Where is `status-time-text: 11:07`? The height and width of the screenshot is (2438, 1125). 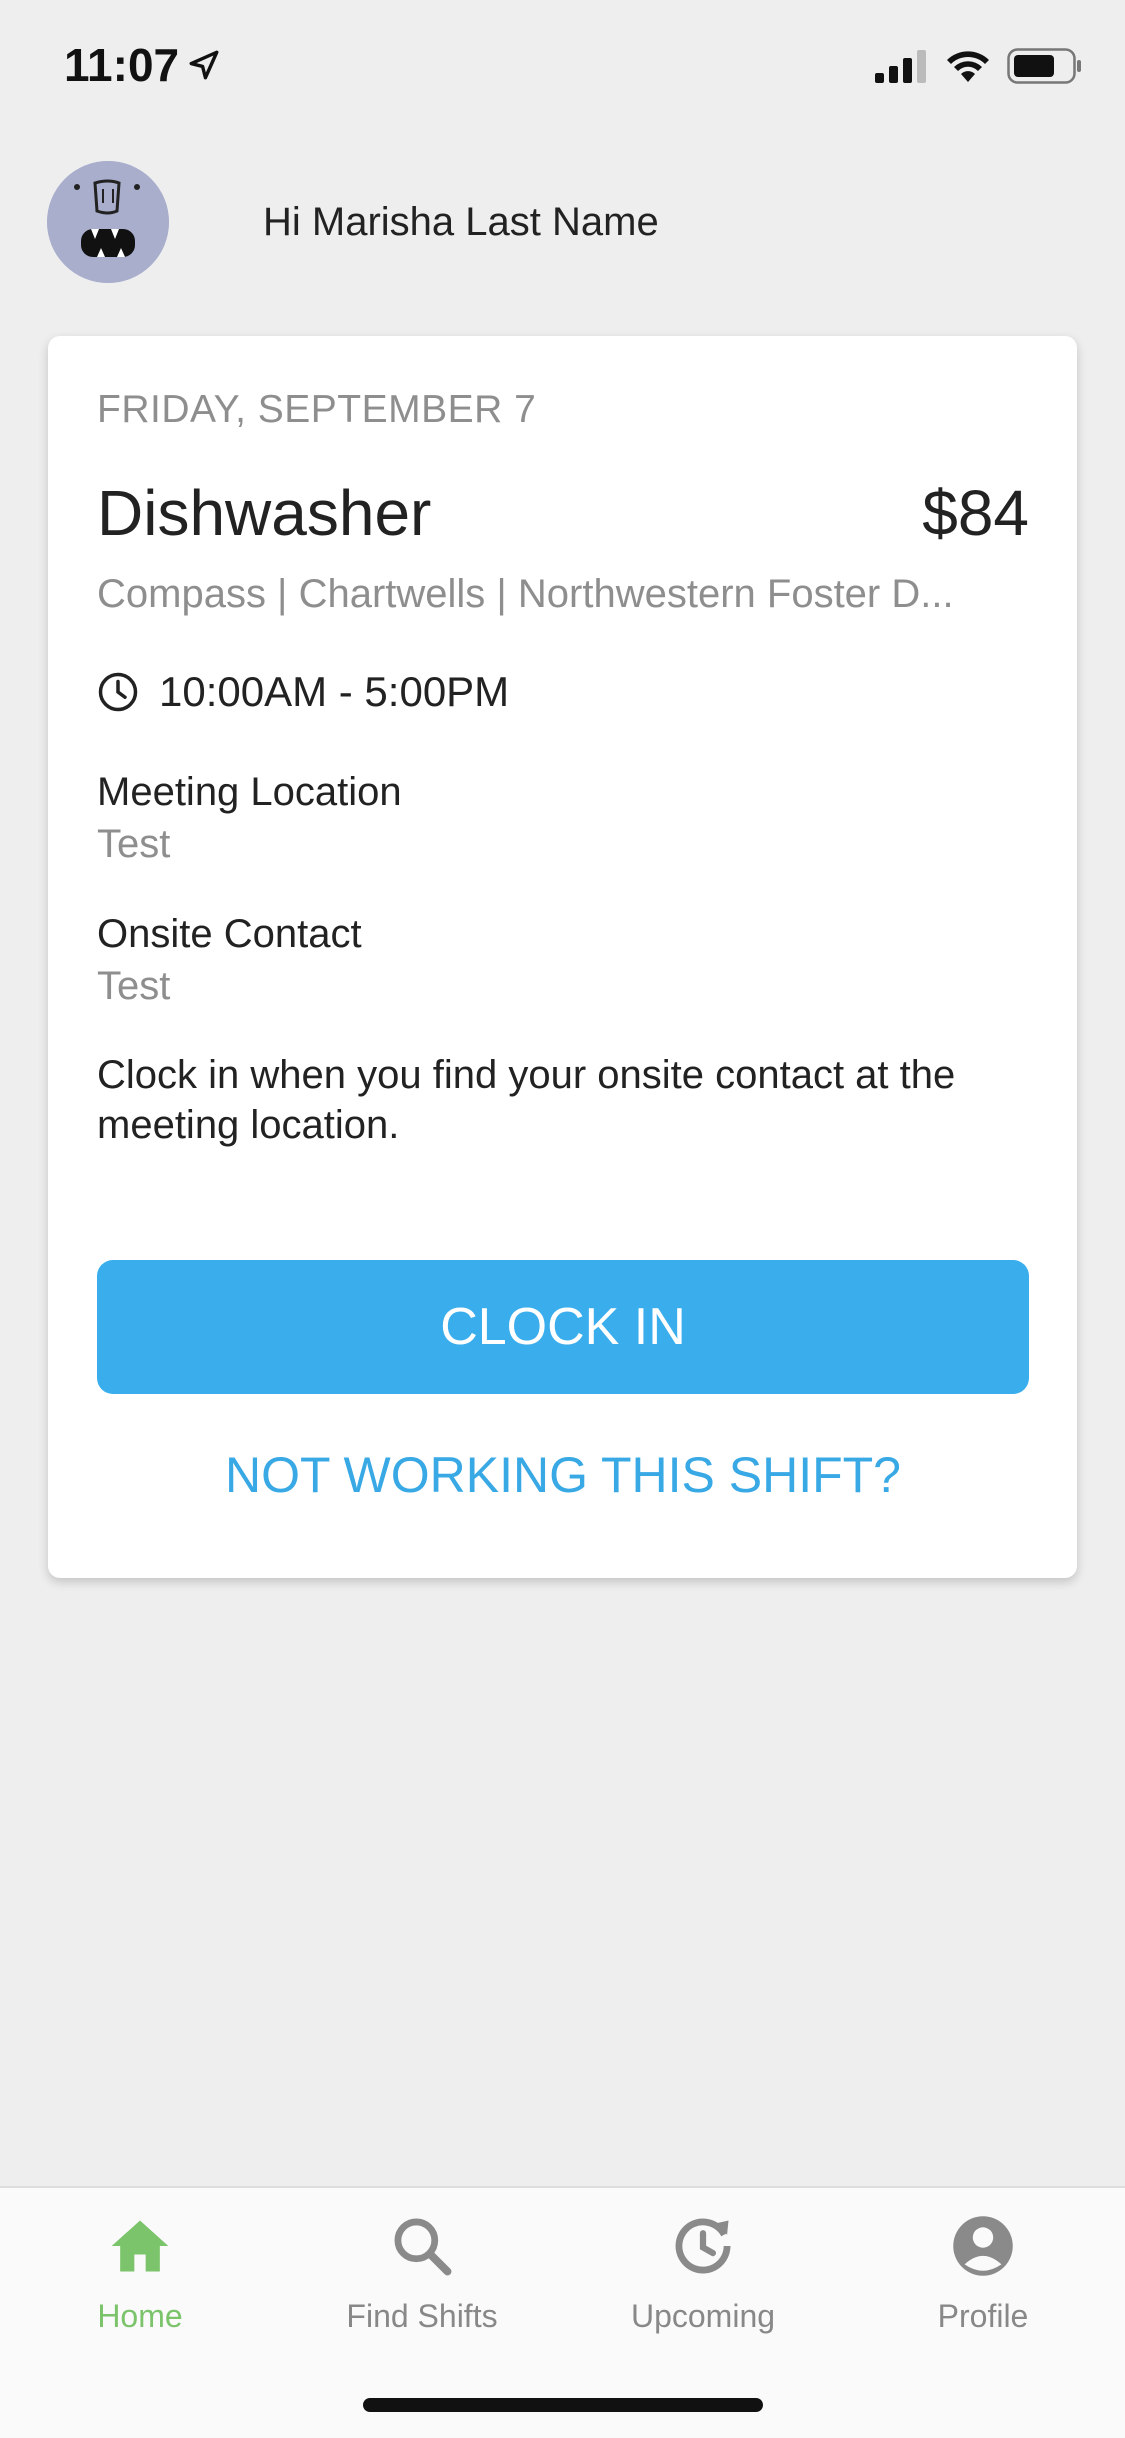
status-time-text: 11:07 is located at coordinates (122, 65).